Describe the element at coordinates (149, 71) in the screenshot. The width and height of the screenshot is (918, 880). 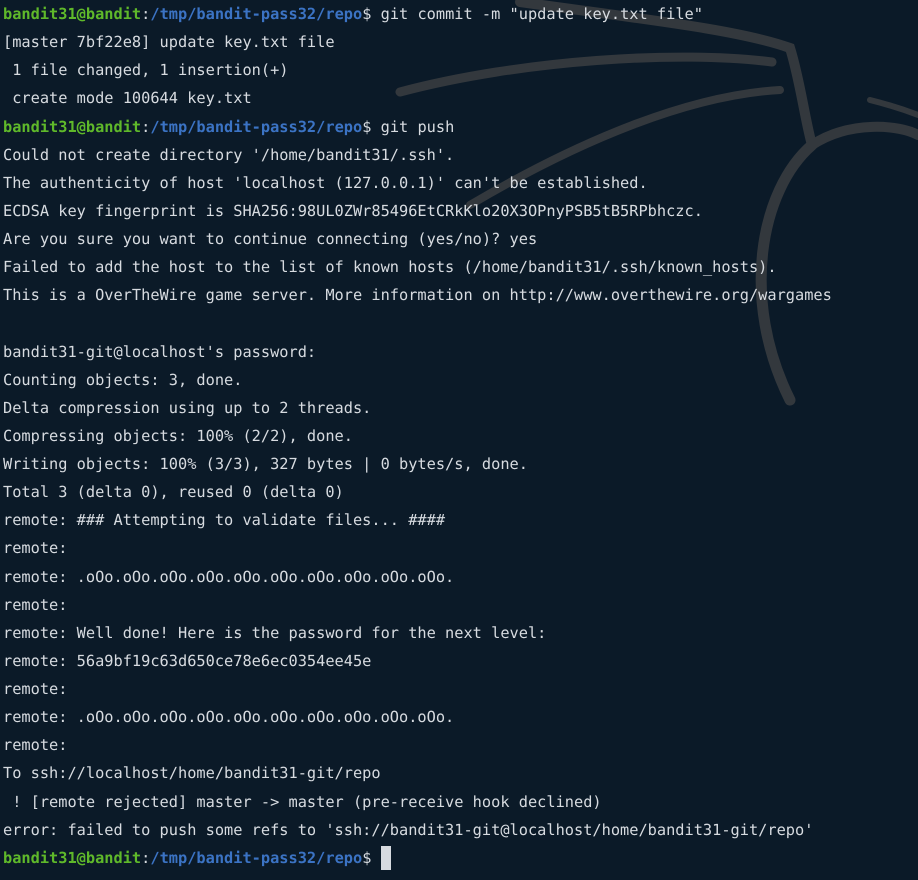
I see `output-line: 1 file changed, 1 insertion(+)` at that location.